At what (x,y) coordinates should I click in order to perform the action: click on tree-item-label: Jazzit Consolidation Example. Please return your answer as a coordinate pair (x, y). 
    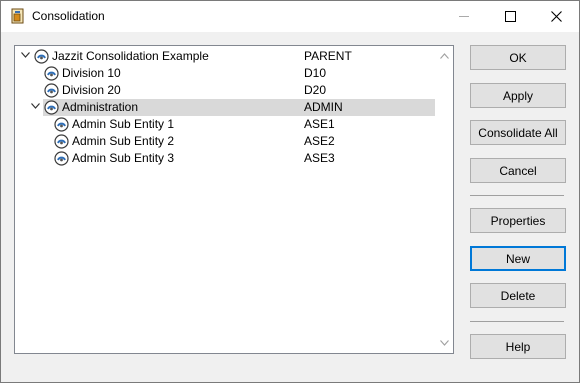
    Looking at the image, I should click on (130, 56).